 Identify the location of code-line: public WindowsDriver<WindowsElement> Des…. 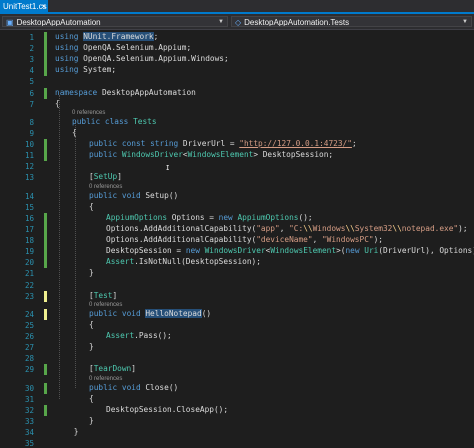
(211, 154).